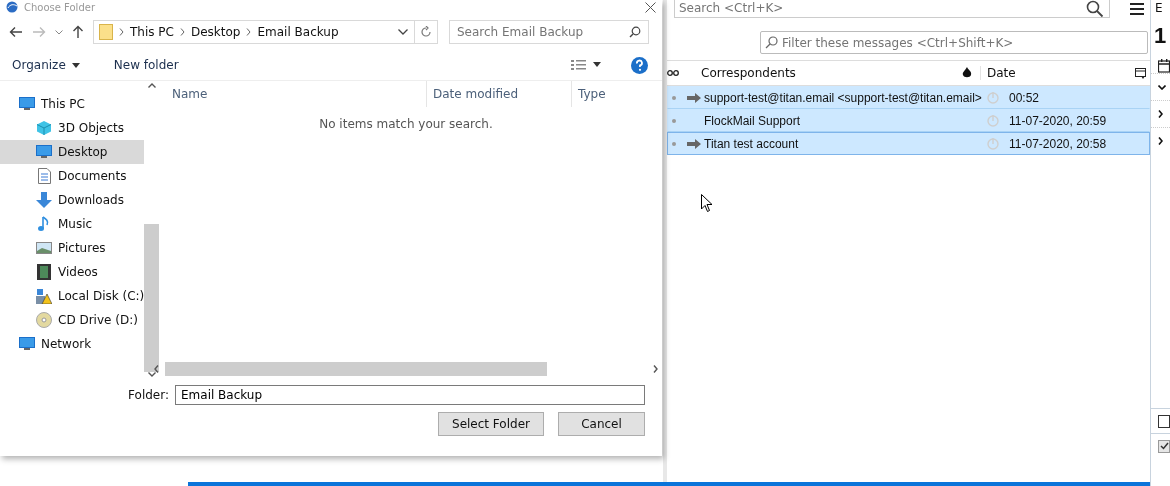  I want to click on folder-label: Folder:, so click(148, 395).